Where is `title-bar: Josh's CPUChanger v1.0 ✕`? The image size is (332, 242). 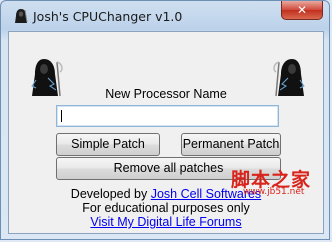 title-bar: Josh's CPUChanger v1.0 ✕ is located at coordinates (165, 16).